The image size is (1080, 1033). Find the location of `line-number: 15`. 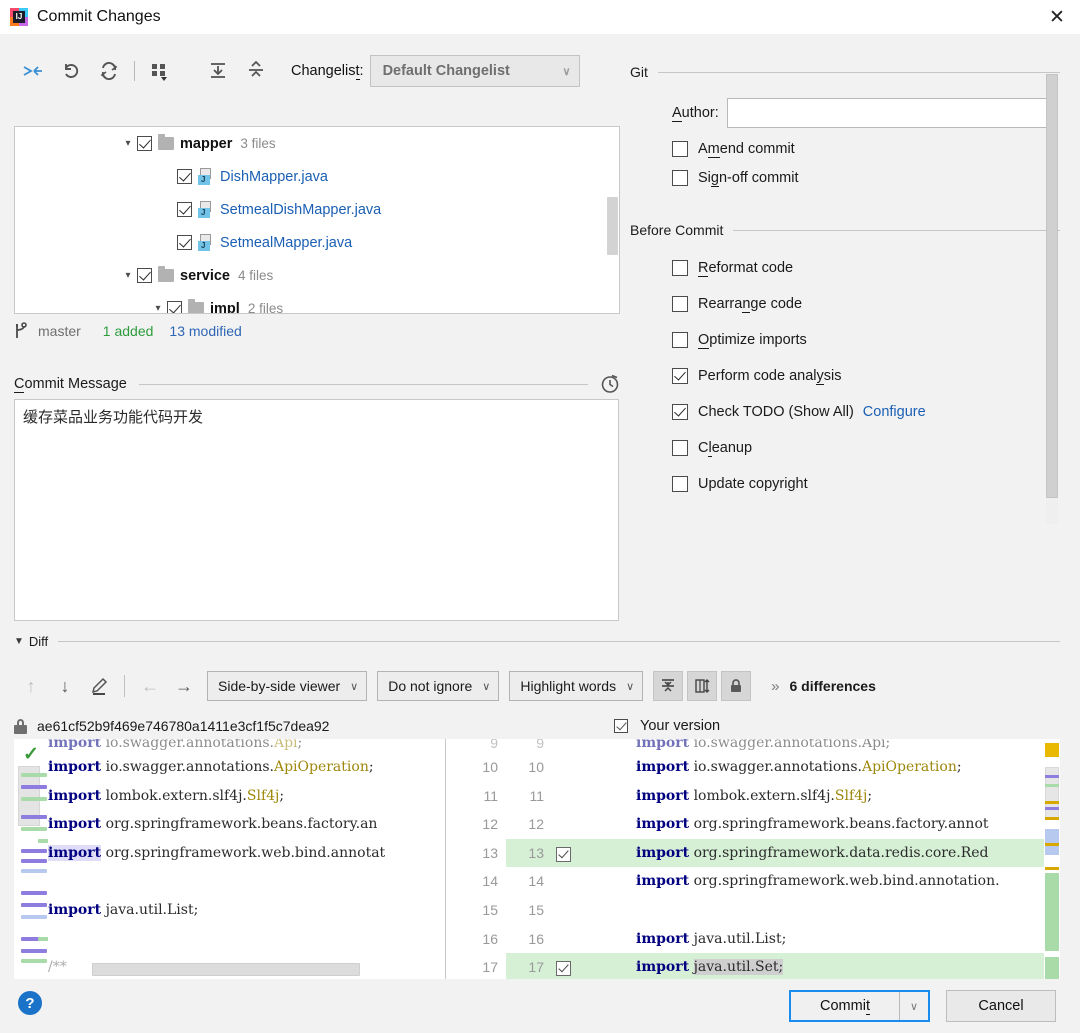

line-number: 15 is located at coordinates (536, 909).